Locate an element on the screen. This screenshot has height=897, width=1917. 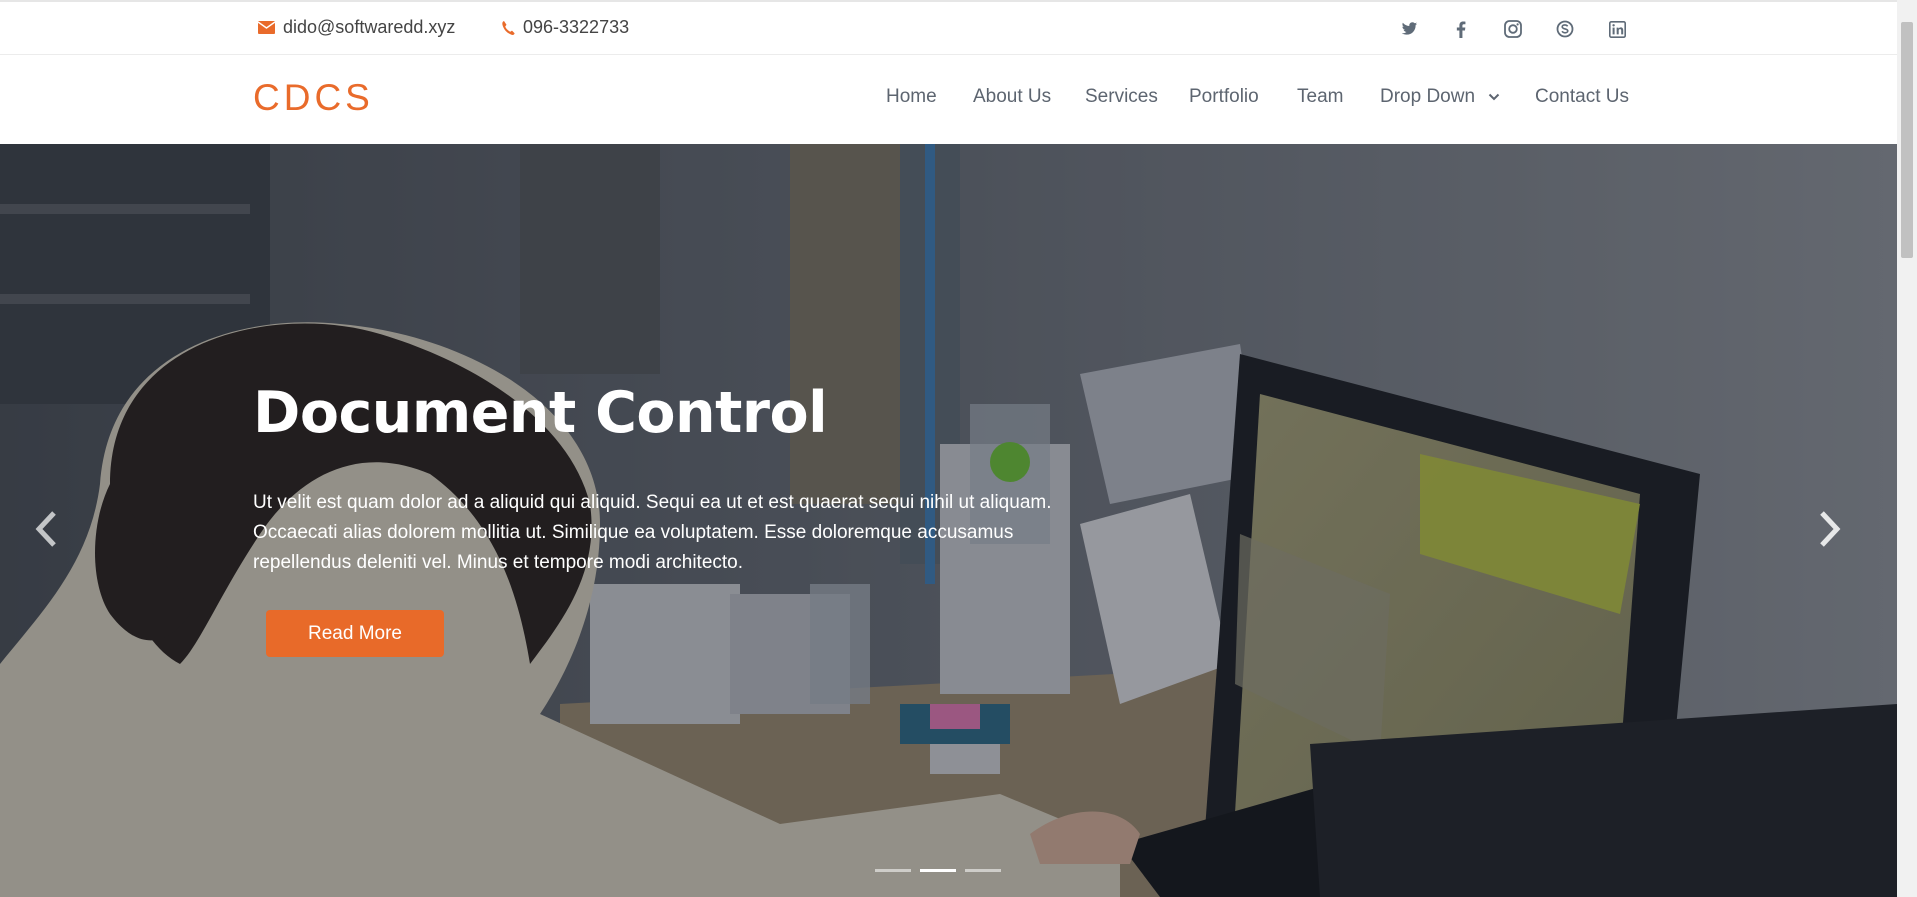
email-contact: dido@softwaredd.xyz is located at coordinates (356, 27).